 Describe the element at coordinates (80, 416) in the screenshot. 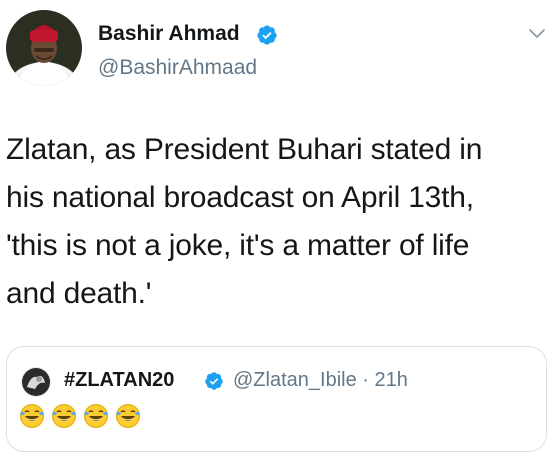

I see `quoted-tweet-text` at that location.